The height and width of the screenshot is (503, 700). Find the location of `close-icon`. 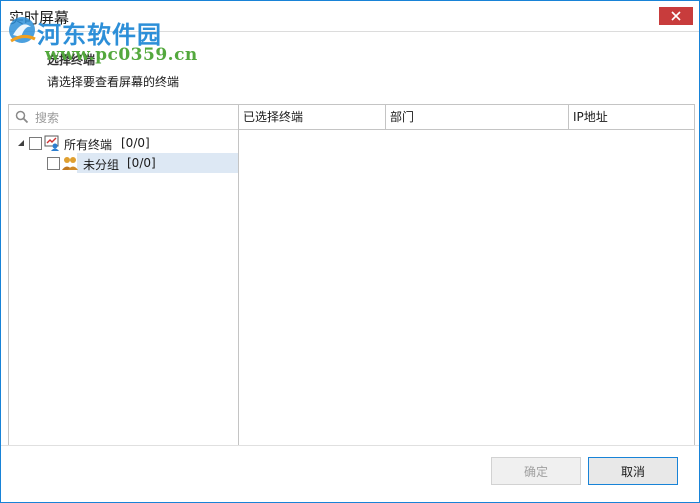

close-icon is located at coordinates (676, 16).